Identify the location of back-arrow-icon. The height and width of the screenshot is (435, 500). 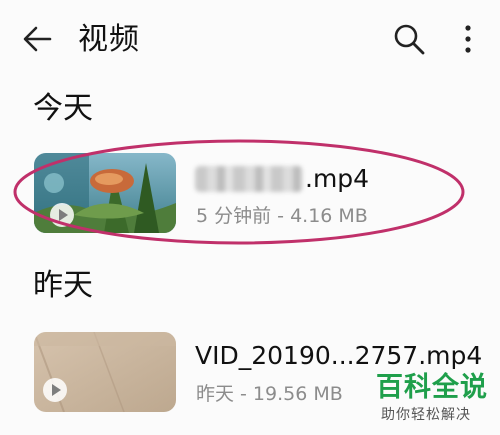
(37, 39).